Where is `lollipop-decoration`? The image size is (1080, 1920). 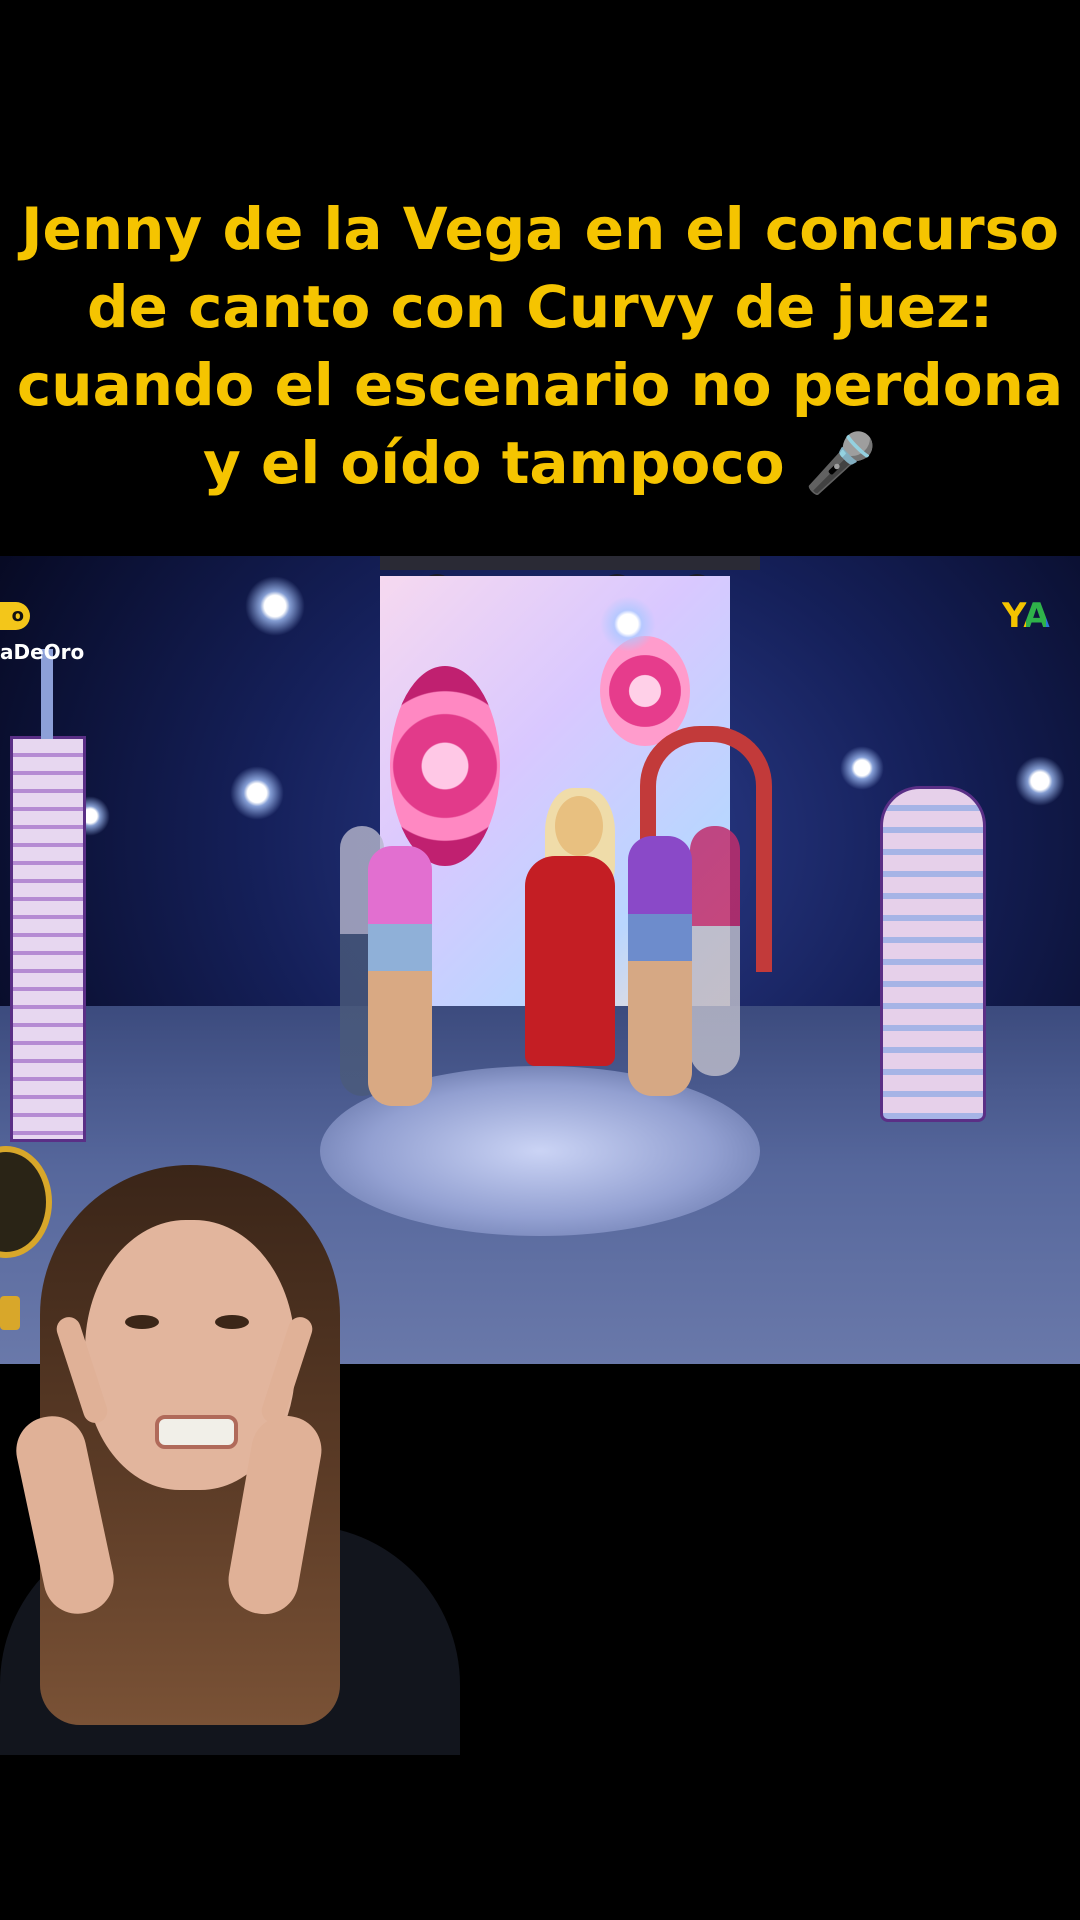 lollipop-decoration is located at coordinates (445, 766).